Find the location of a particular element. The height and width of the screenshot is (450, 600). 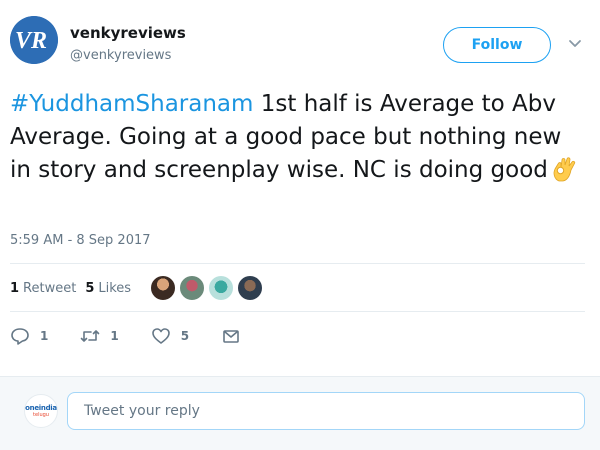

like-button: 5 is located at coordinates (170, 336).